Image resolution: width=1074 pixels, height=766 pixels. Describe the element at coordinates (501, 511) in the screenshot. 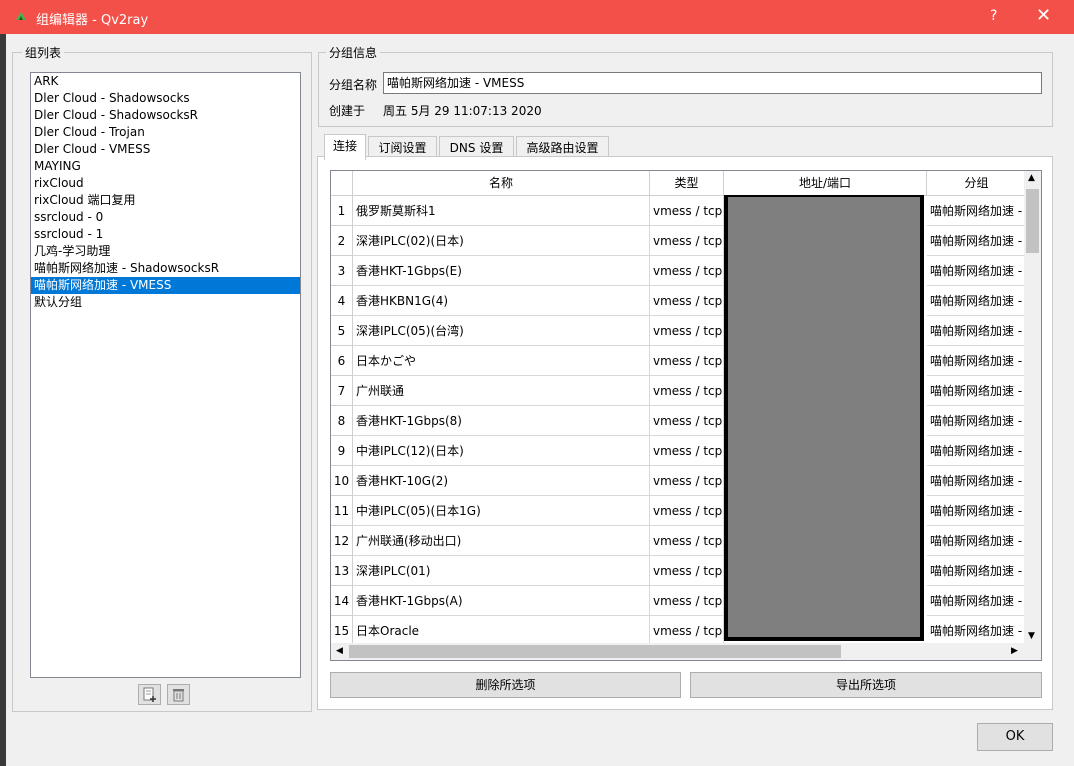

I see `cell-name: 中港IPLC(05)(日本1G)` at that location.